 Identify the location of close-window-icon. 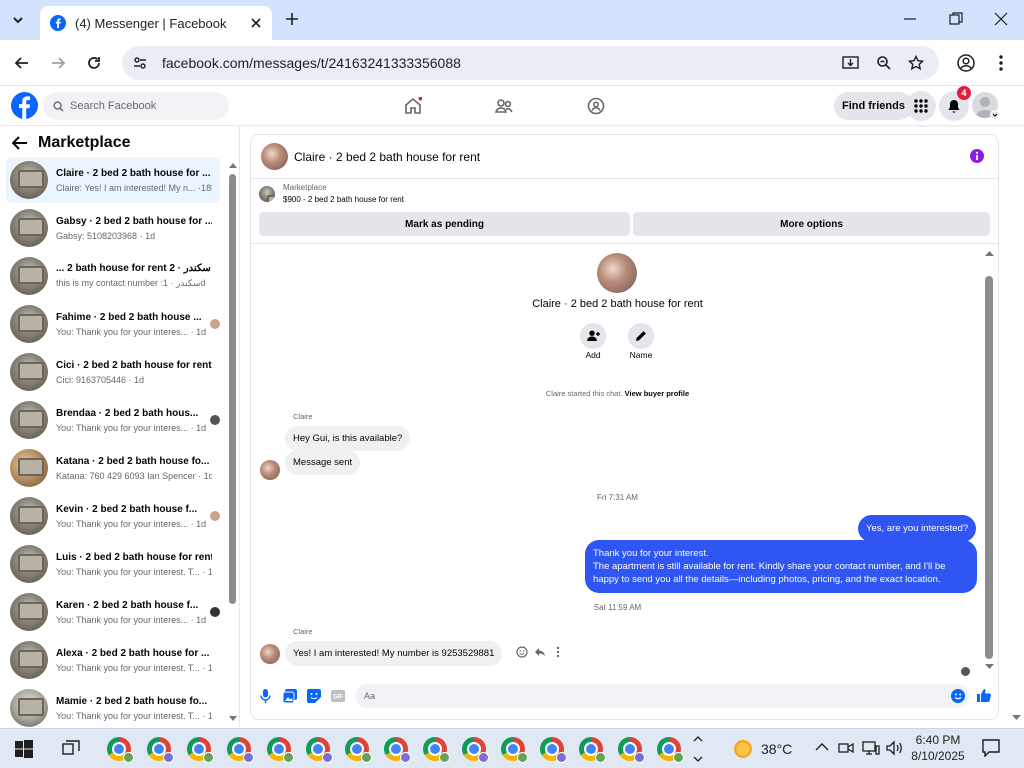
(1001, 19).